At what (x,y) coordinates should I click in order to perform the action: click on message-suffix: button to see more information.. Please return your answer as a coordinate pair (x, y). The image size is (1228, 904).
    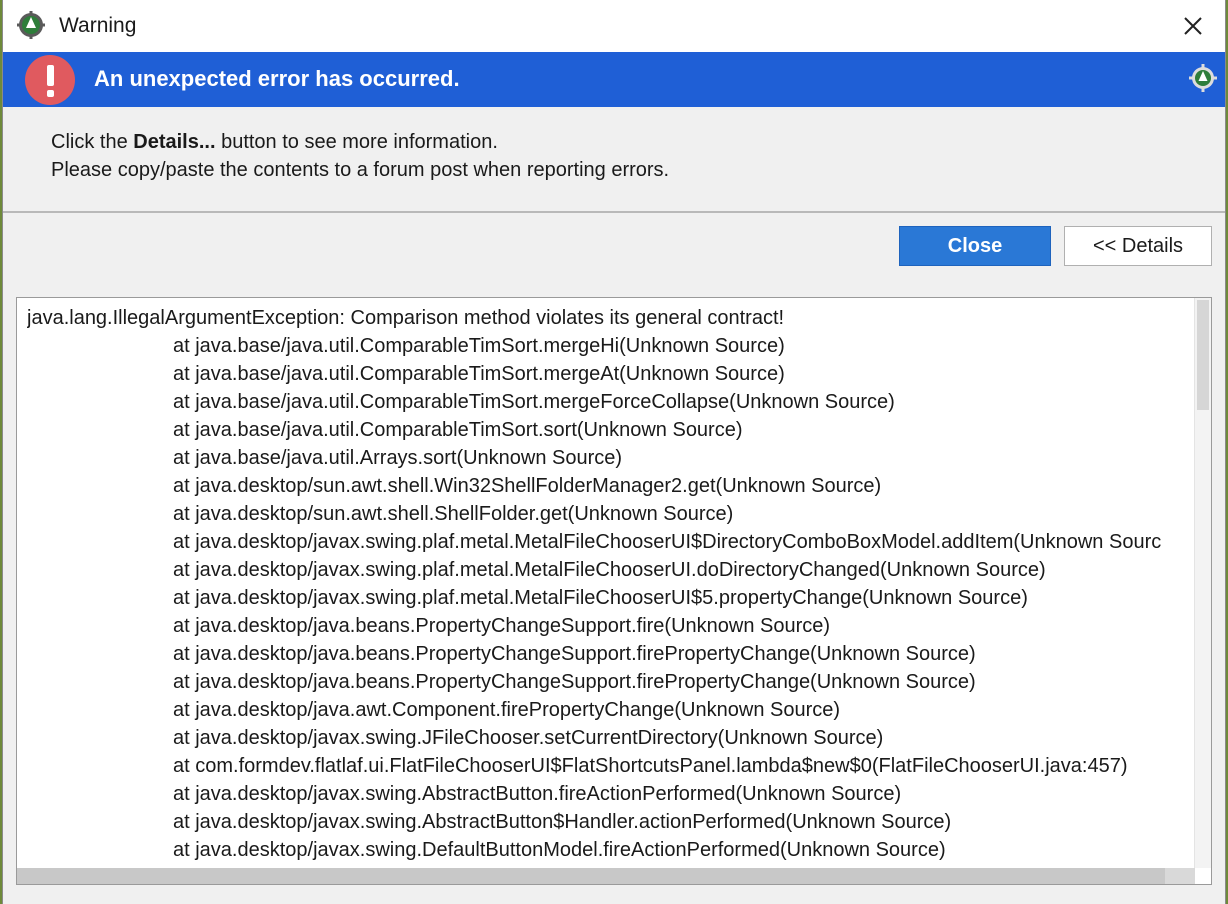
    Looking at the image, I should click on (356, 142).